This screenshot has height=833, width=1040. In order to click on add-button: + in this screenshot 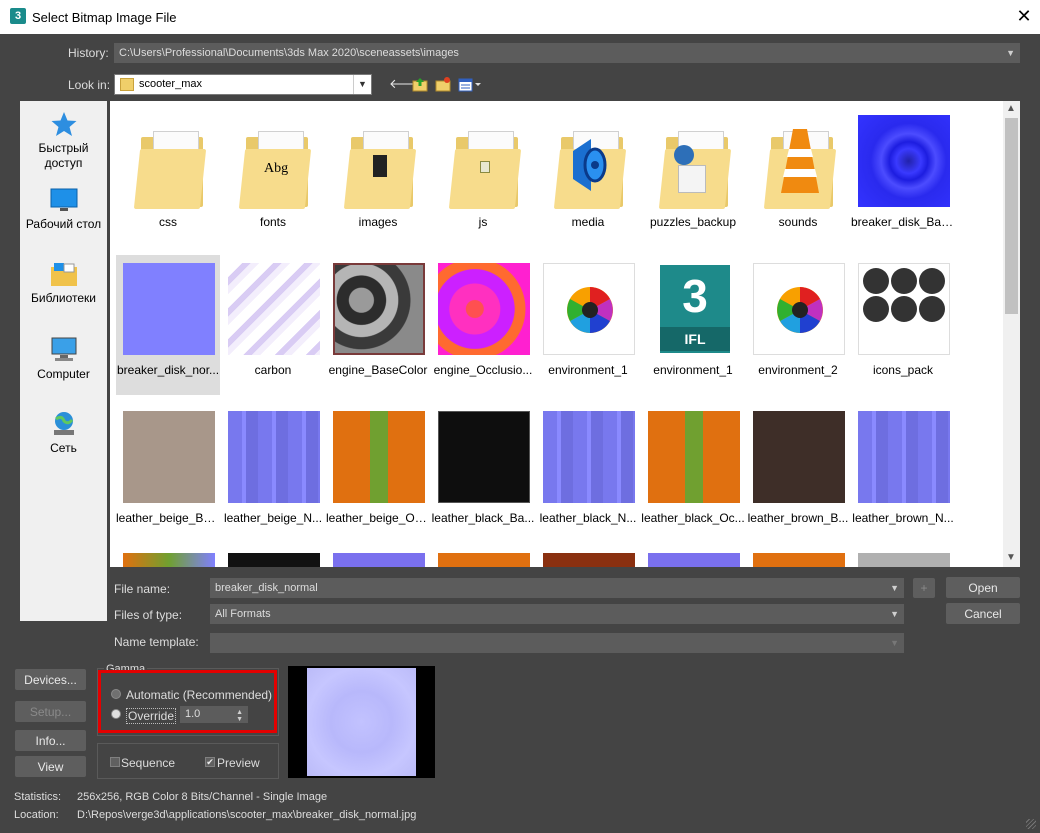, I will do `click(924, 588)`.